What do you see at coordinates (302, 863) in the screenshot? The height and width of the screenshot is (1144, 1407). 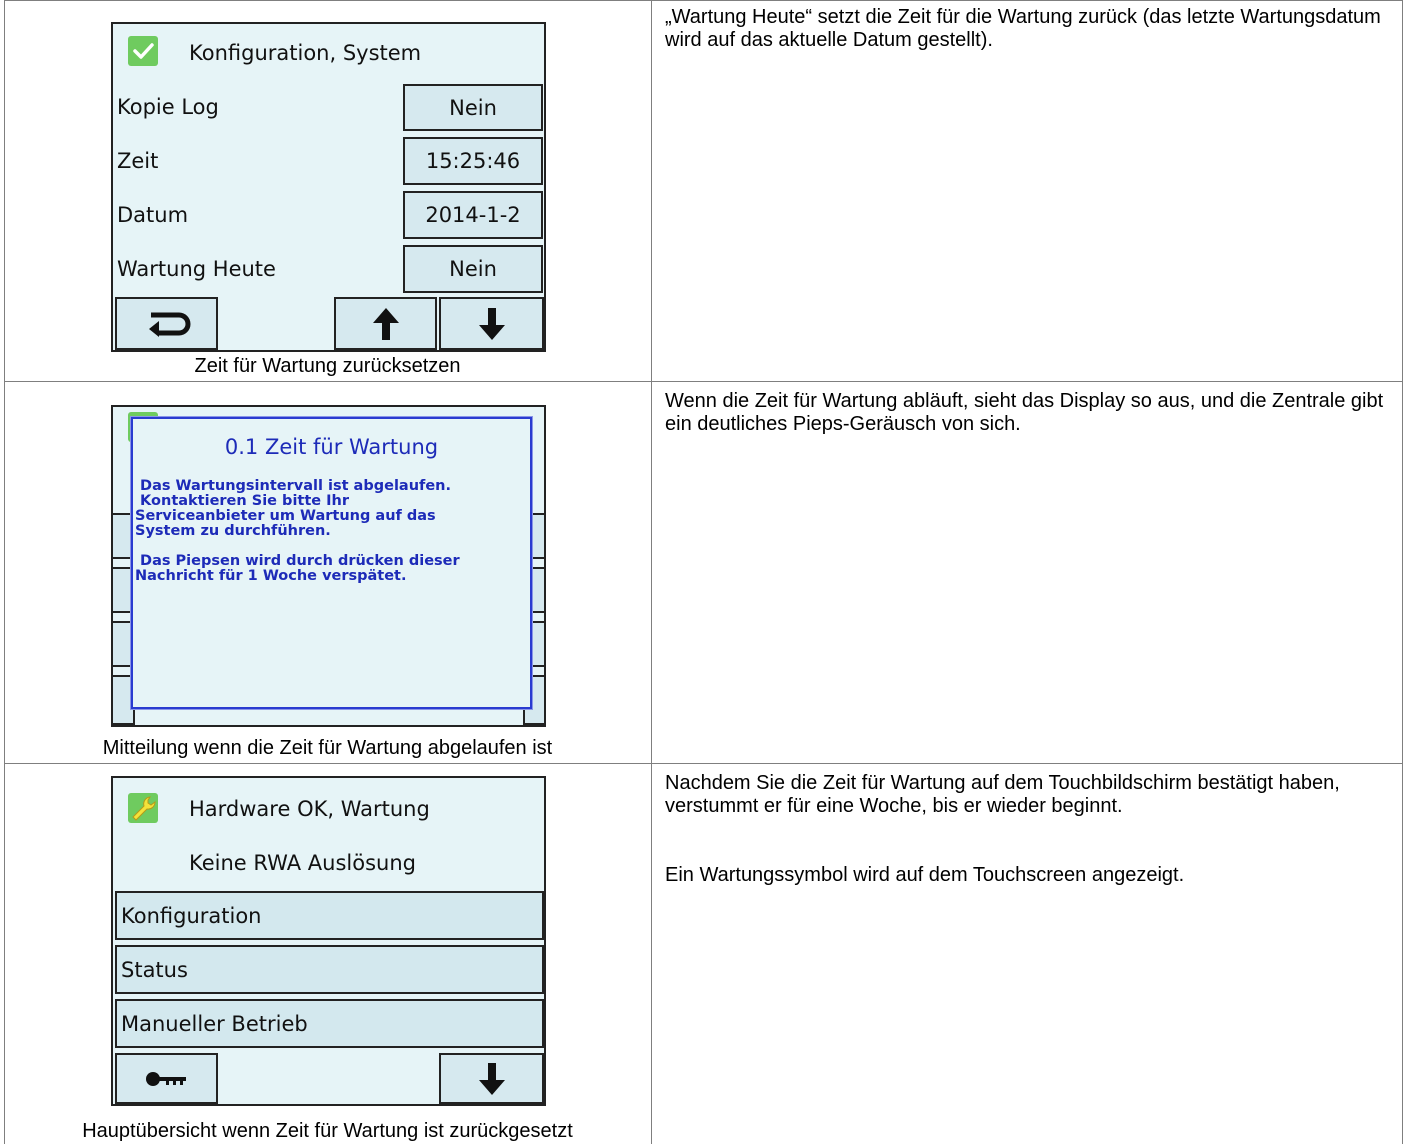 I see `screen-subtitle: Keine RWA Auslösung` at bounding box center [302, 863].